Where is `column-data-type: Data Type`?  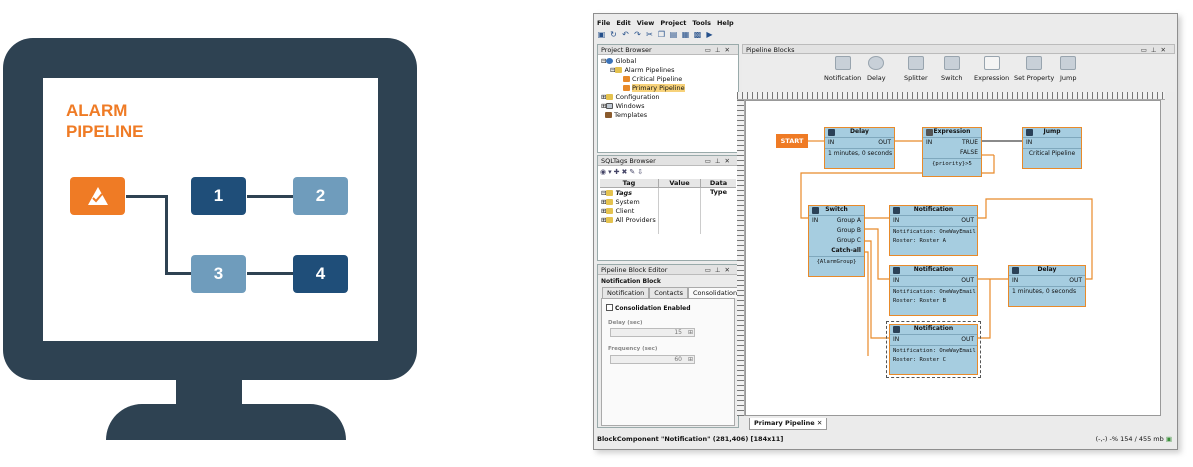
column-data-type: Data Type is located at coordinates (718, 187).